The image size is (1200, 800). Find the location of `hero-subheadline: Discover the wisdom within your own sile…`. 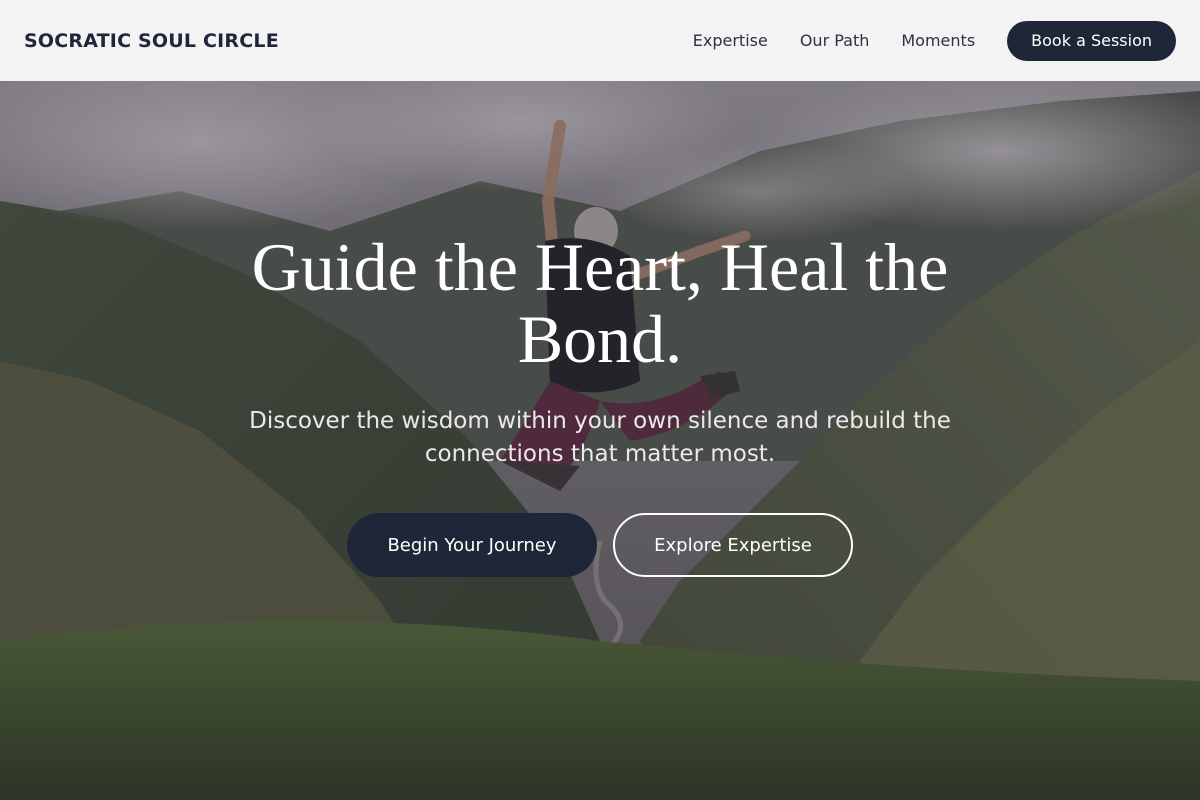

hero-subheadline: Discover the wisdom within your own sile… is located at coordinates (600, 437).